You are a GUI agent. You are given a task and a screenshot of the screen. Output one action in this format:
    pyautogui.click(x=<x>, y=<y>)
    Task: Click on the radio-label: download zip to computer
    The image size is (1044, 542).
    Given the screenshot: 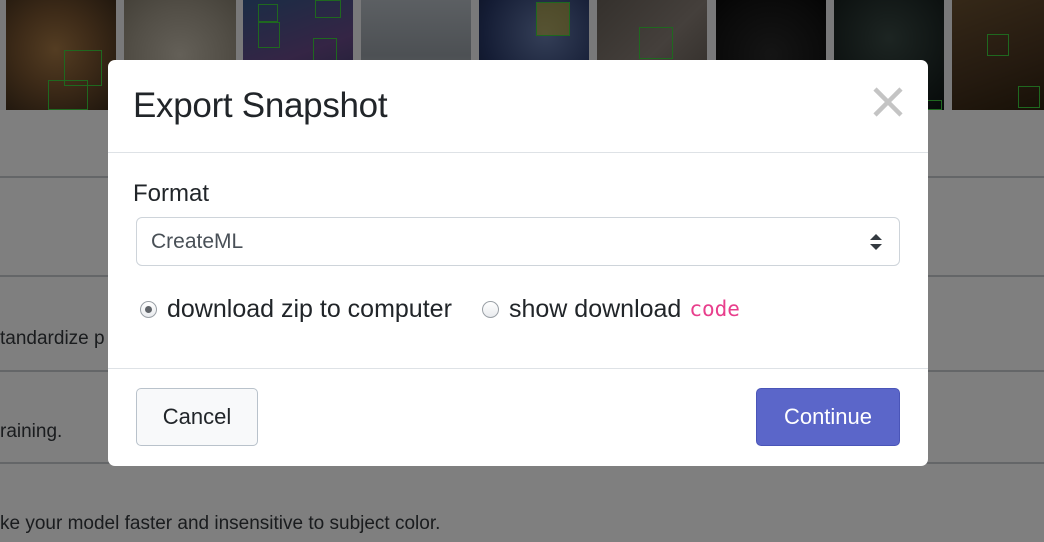 What is the action you would take?
    pyautogui.click(x=309, y=308)
    